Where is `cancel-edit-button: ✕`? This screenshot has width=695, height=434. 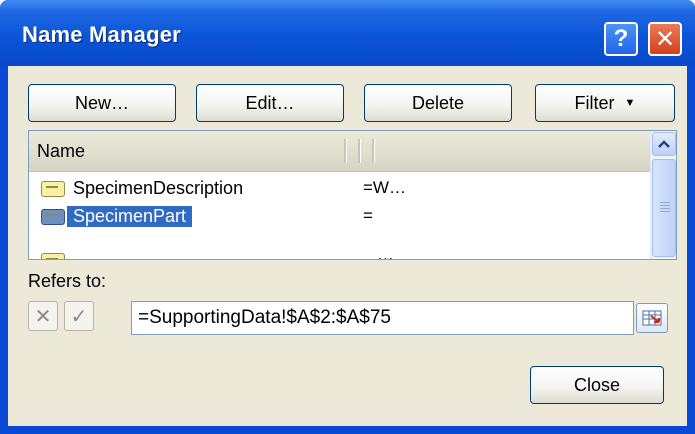 cancel-edit-button: ✕ is located at coordinates (43, 316).